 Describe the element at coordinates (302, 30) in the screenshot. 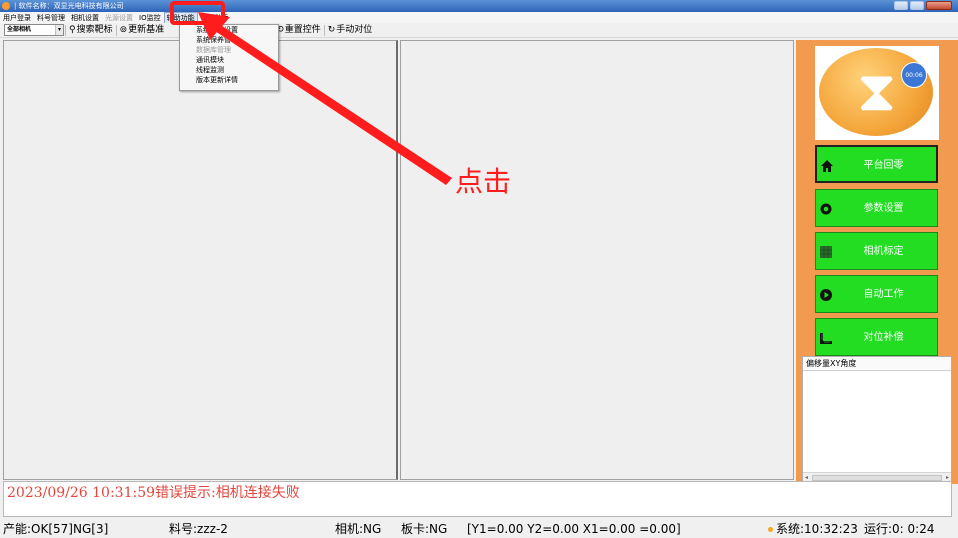

I see `reset-controls-label: 重置控件` at that location.